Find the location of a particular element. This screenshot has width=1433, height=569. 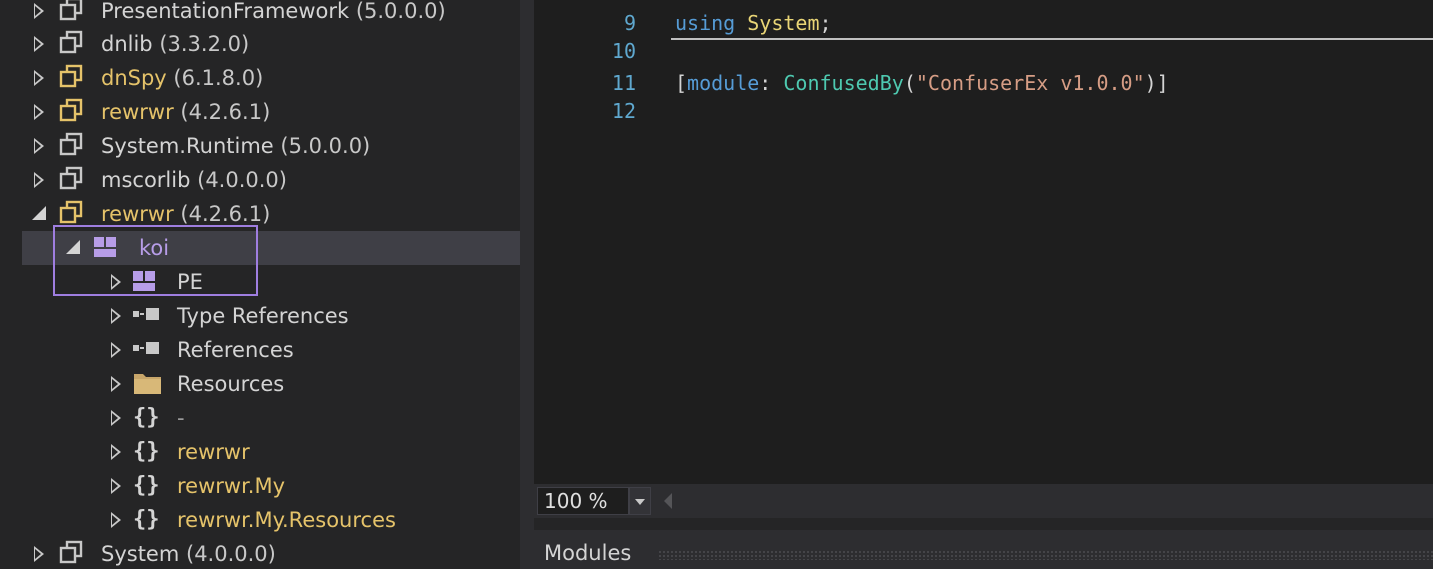

tree-item-dnspy: dnSpy (6.1.8.0) is located at coordinates (260, 78).